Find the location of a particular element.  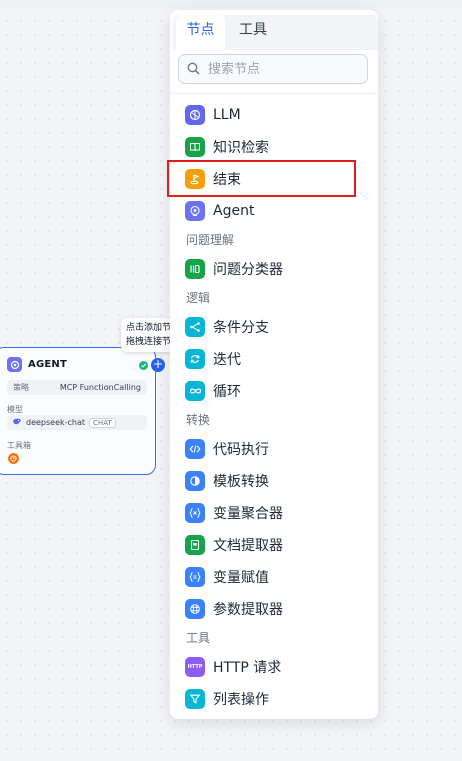

node-item-iteration: 迭代 is located at coordinates (213, 359).